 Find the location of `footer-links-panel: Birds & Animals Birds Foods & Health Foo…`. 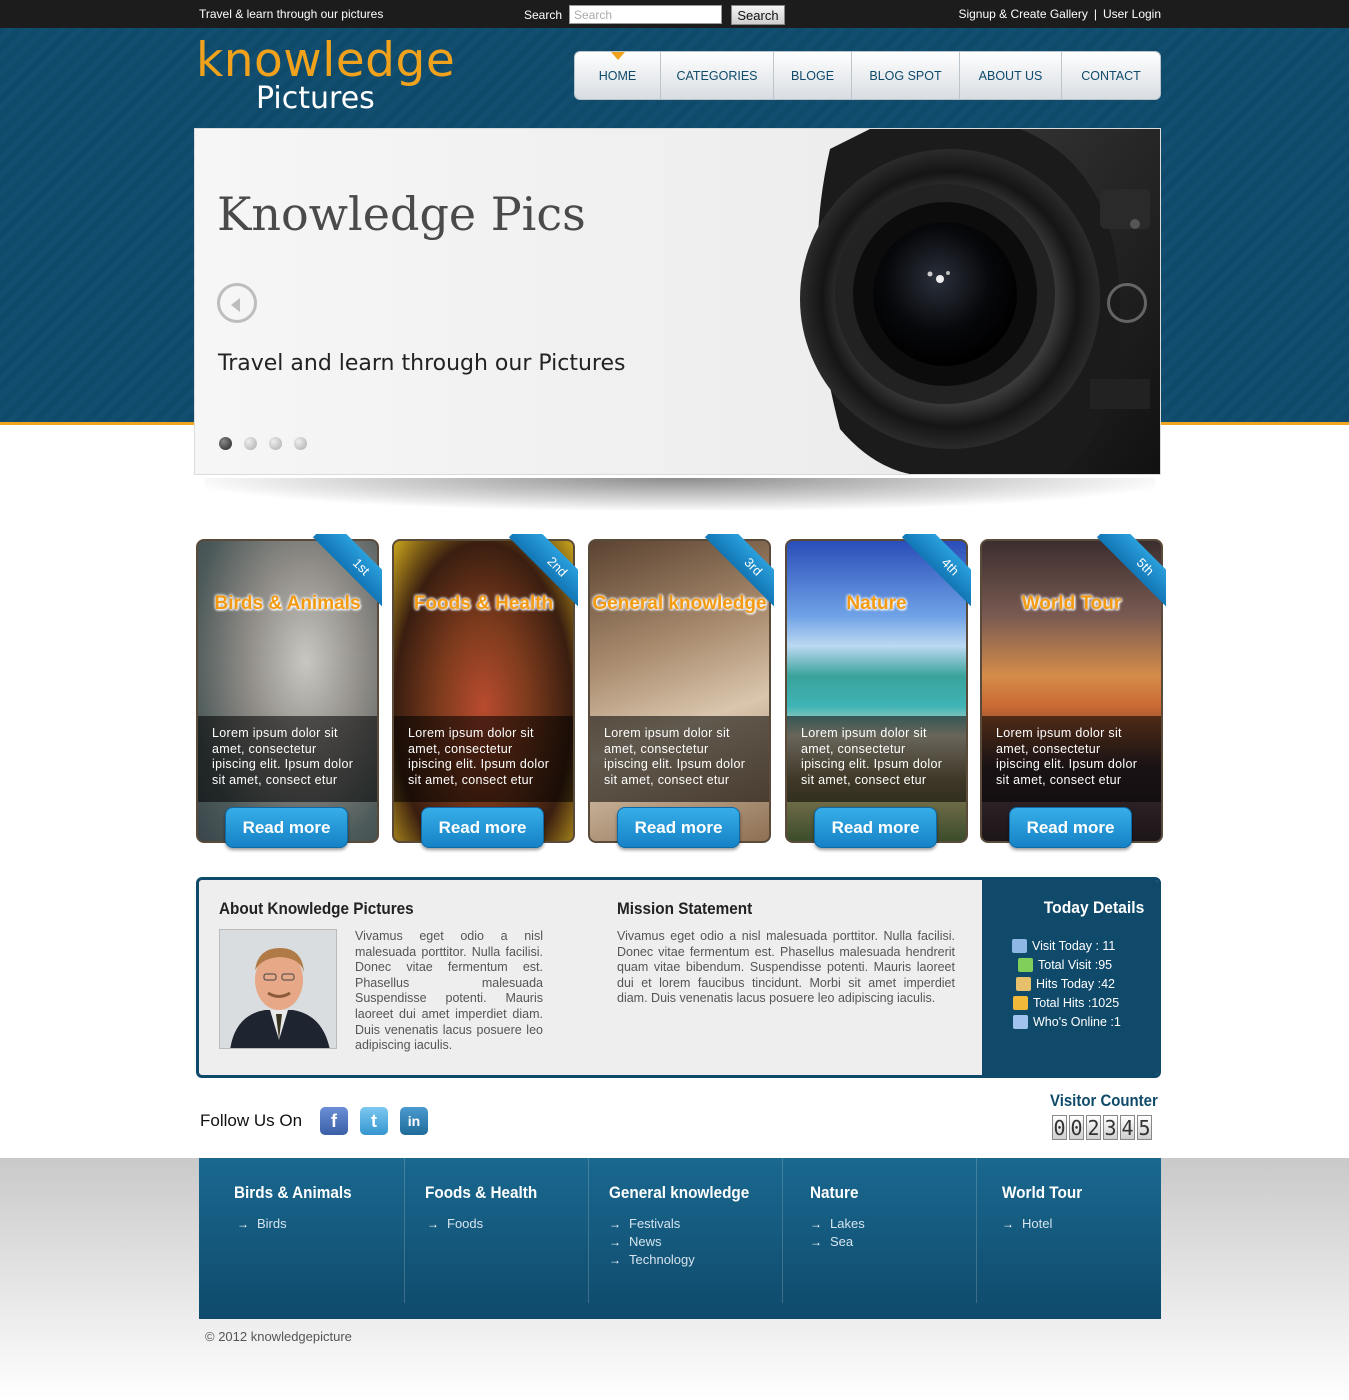

footer-links-panel: Birds & Animals Birds Foods & Health Foo… is located at coordinates (680, 1238).